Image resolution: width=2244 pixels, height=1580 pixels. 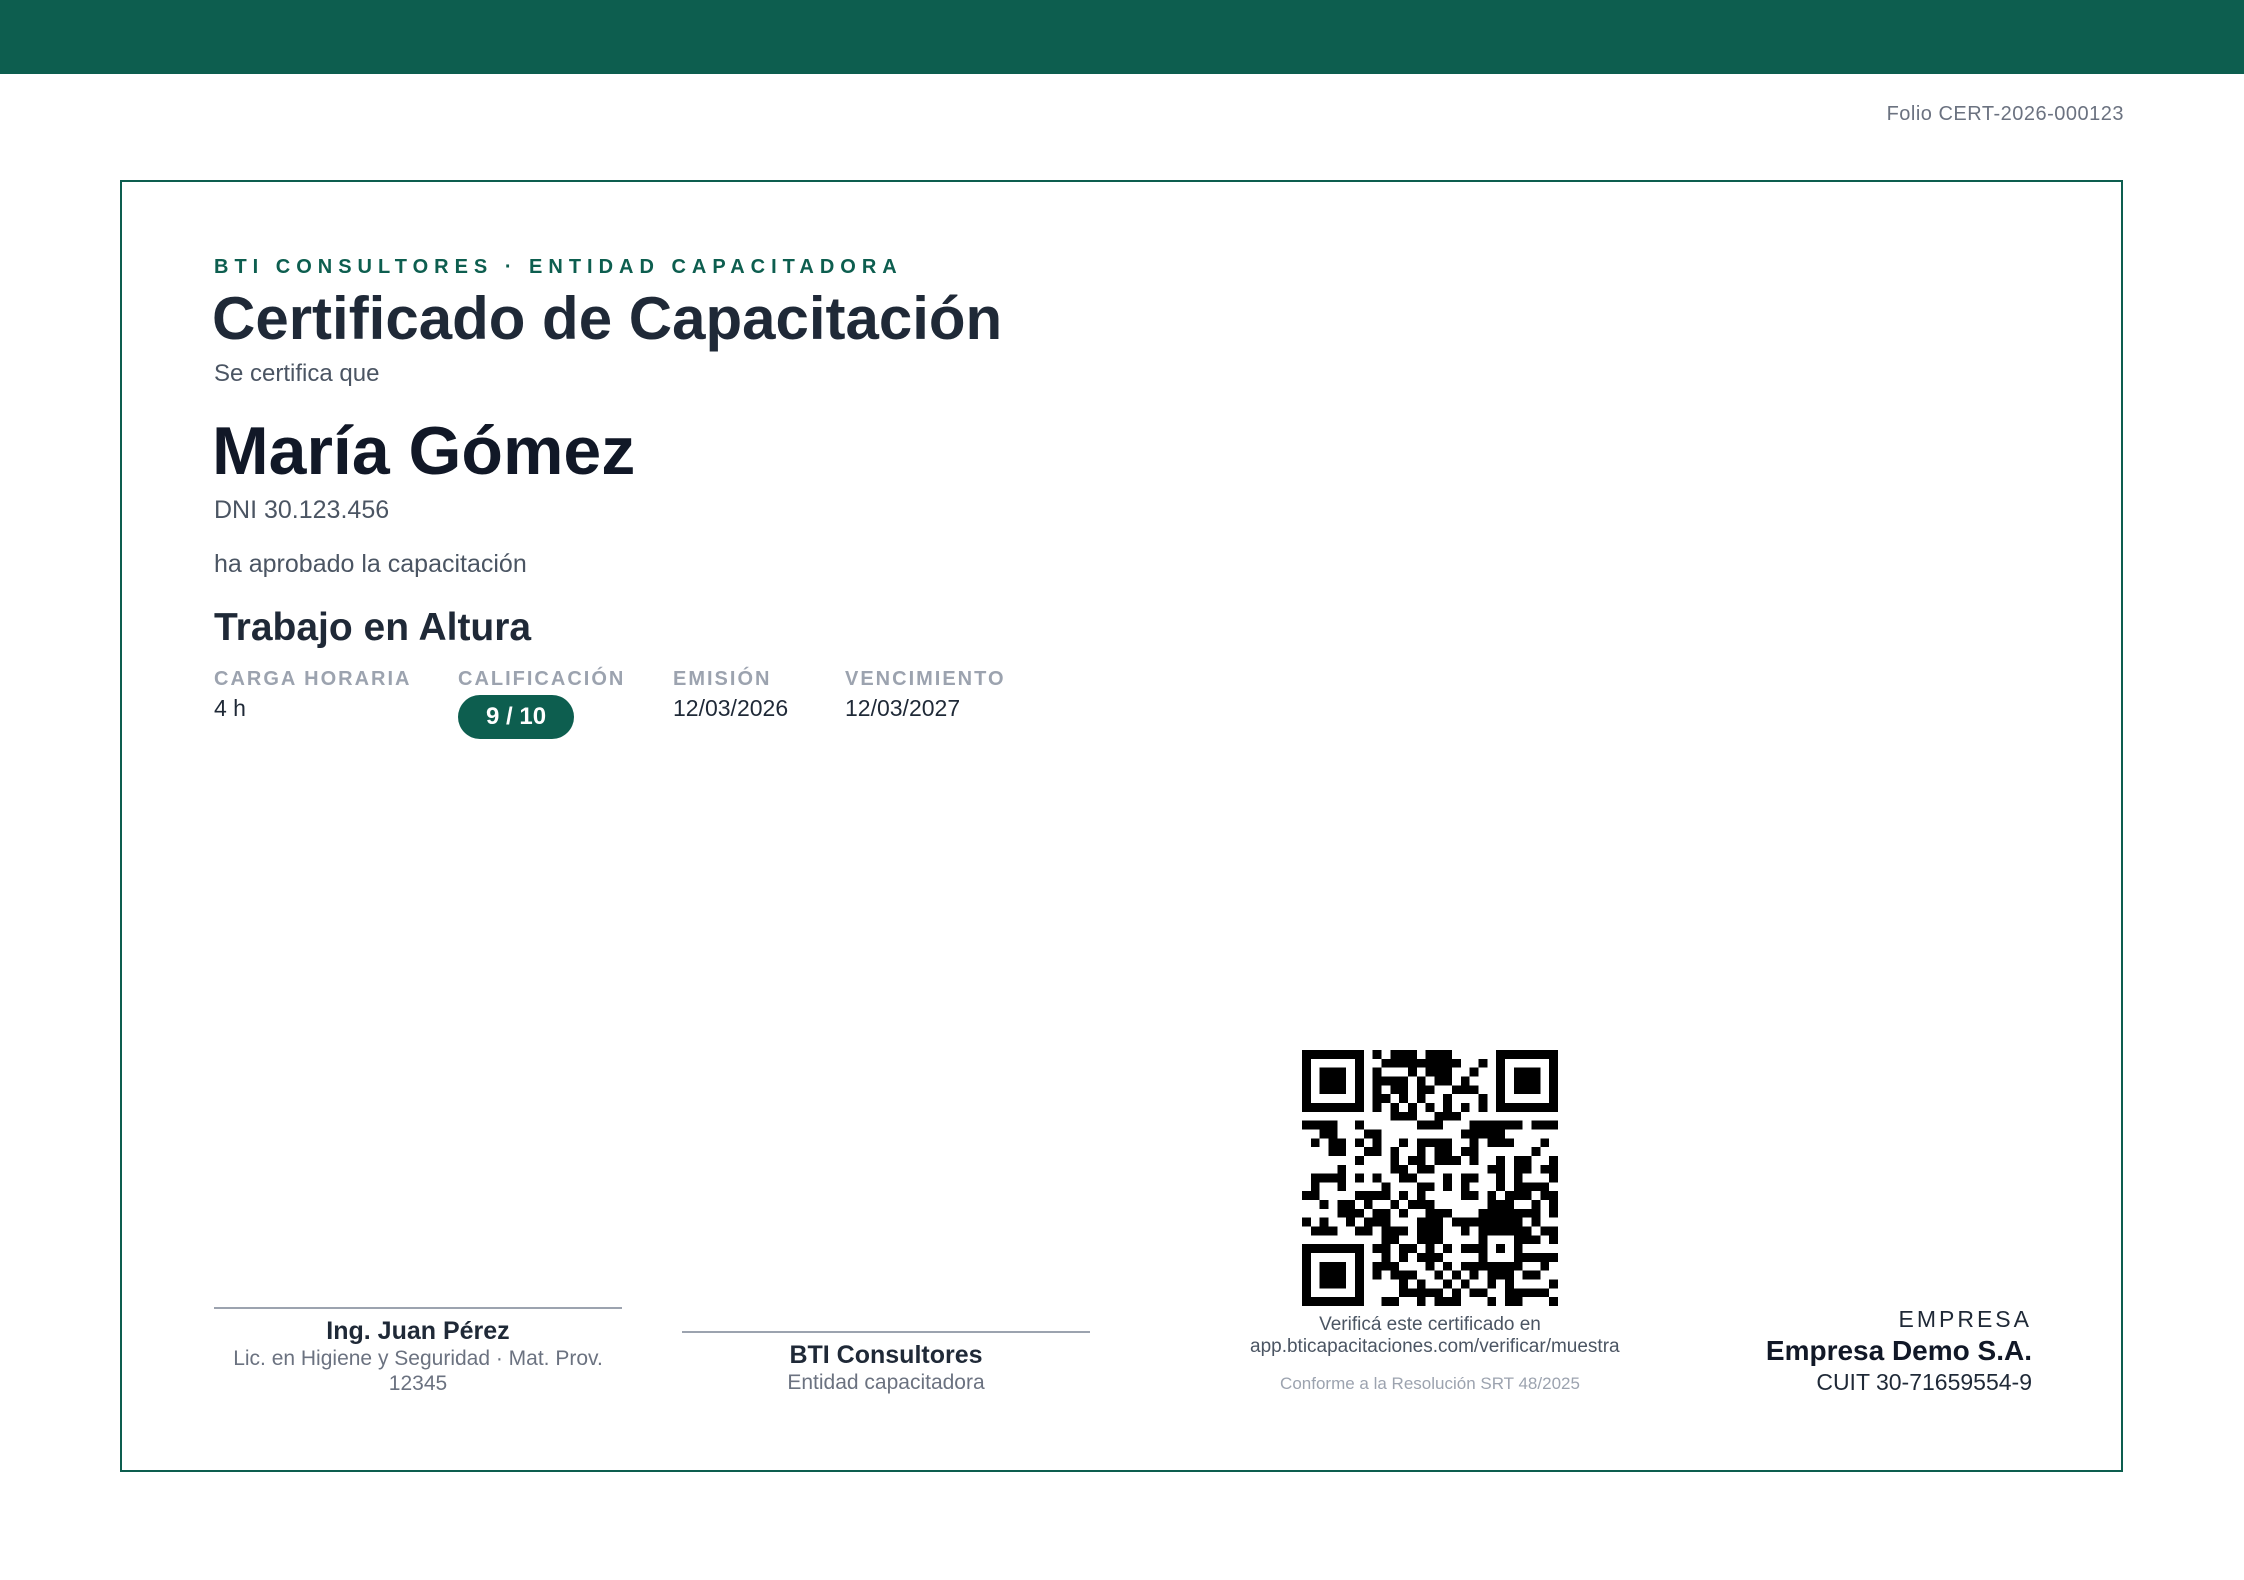 I want to click on certificate-title: Certificado de Capacitación, so click(x=607, y=318).